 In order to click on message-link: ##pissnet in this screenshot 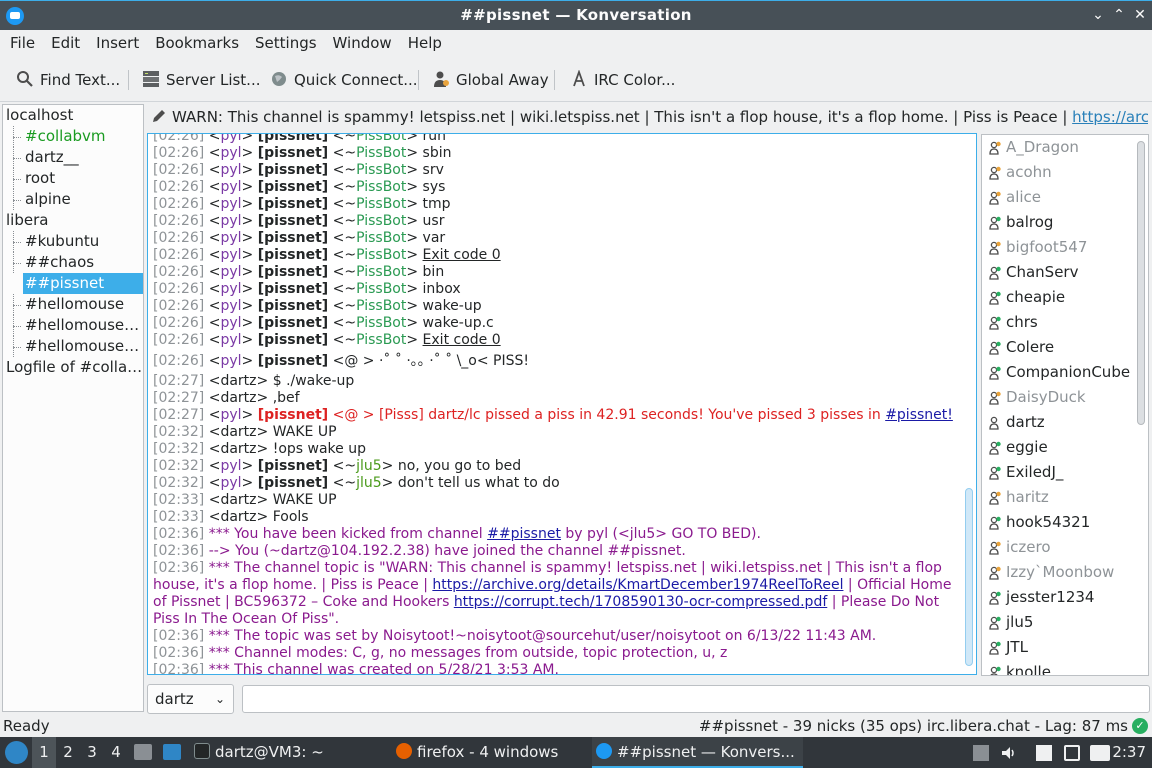, I will do `click(524, 534)`.